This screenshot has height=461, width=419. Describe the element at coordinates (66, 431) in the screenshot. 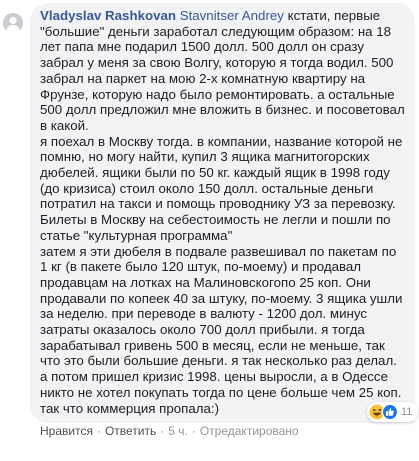

I see `like-link: Нравится` at that location.